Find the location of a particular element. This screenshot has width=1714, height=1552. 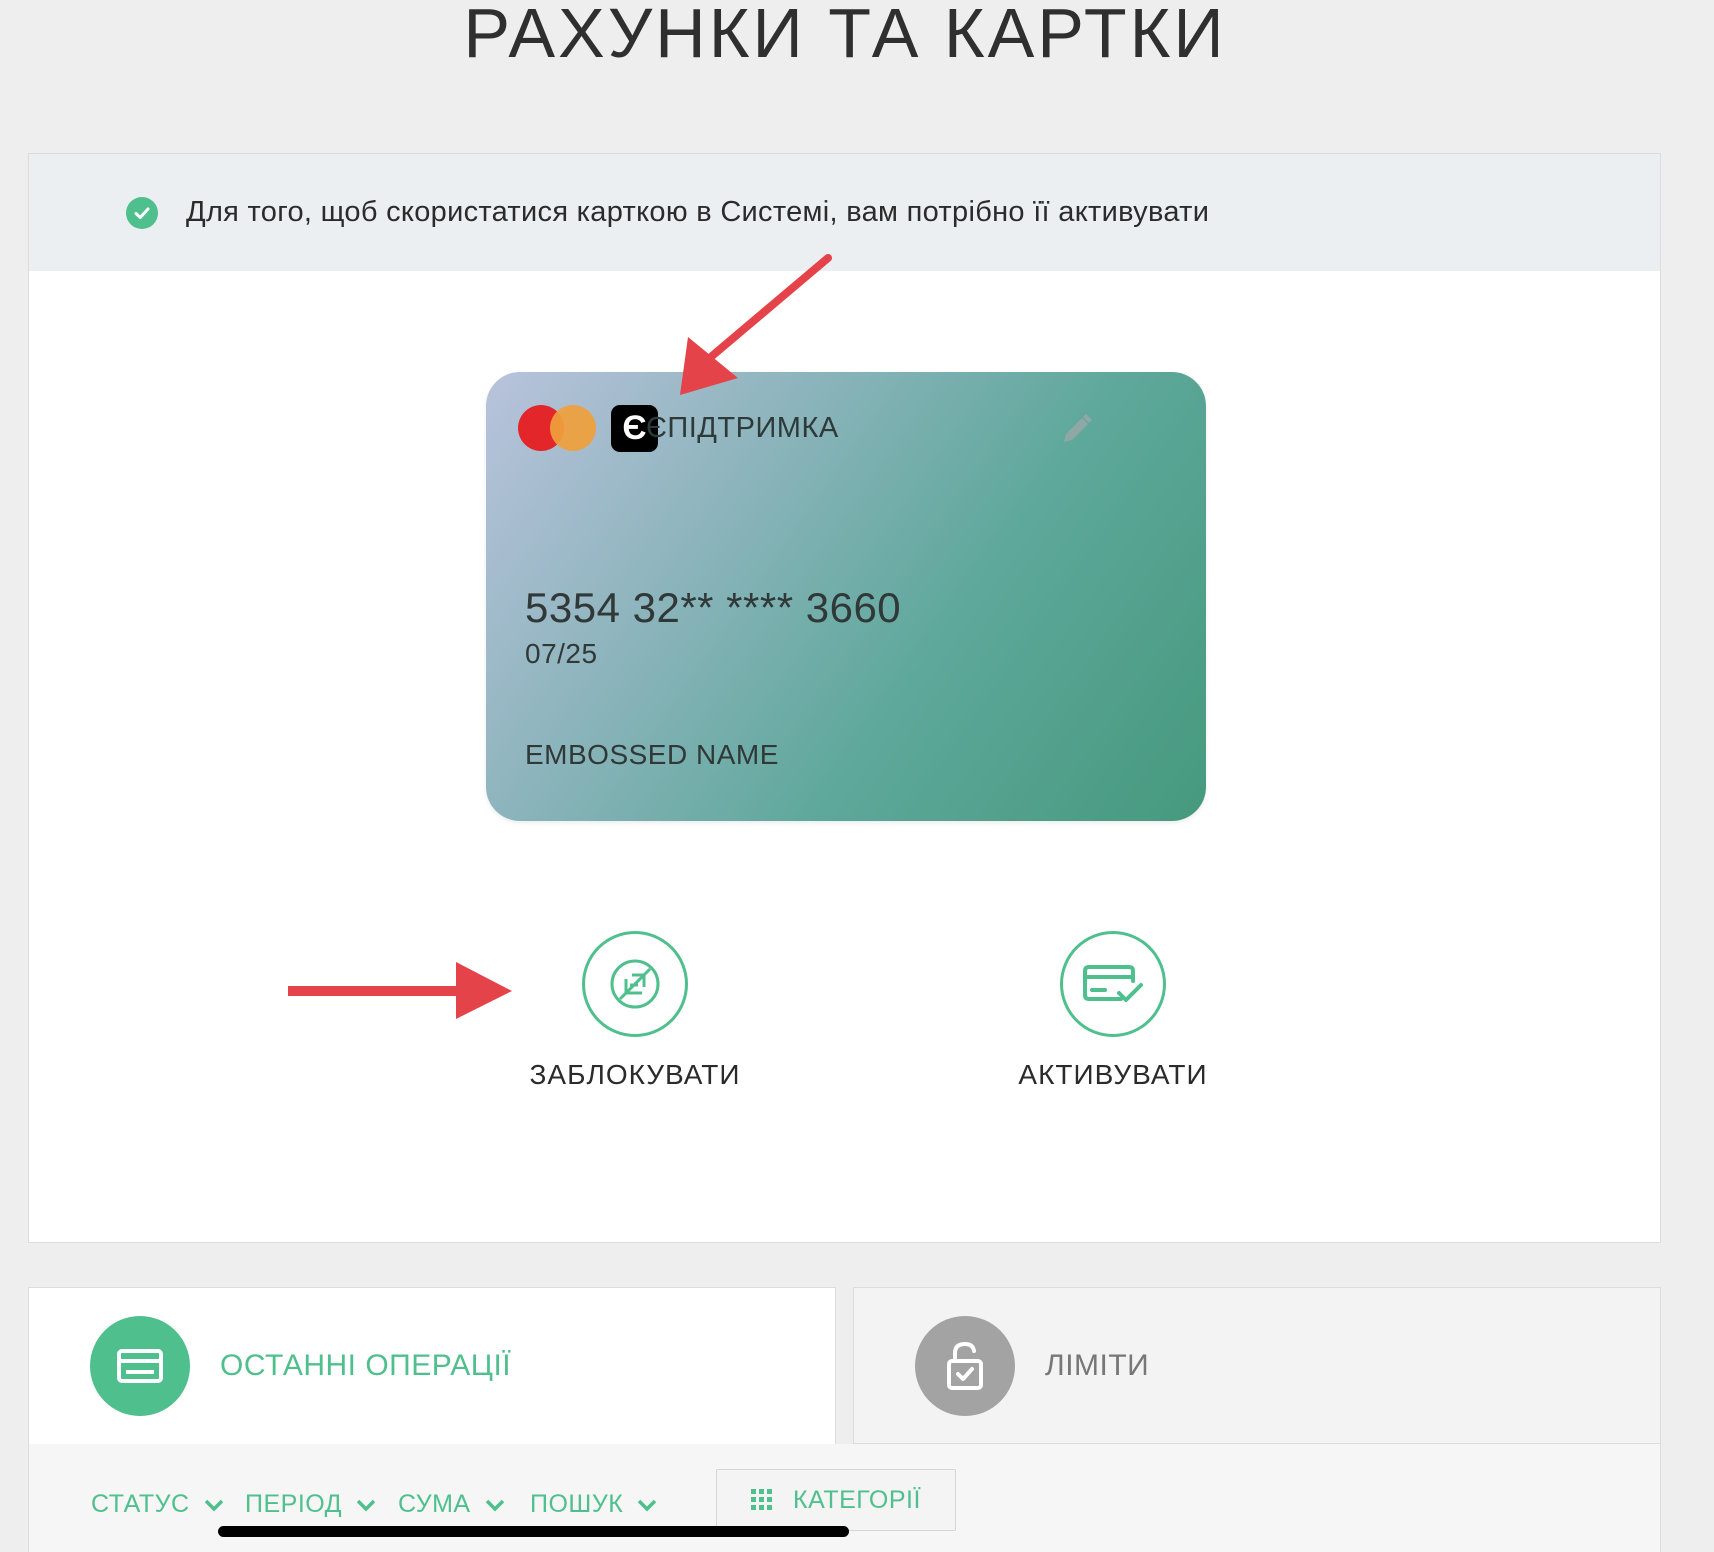

activate-card-button: АКТИВУВАТИ is located at coordinates (1113, 1011).